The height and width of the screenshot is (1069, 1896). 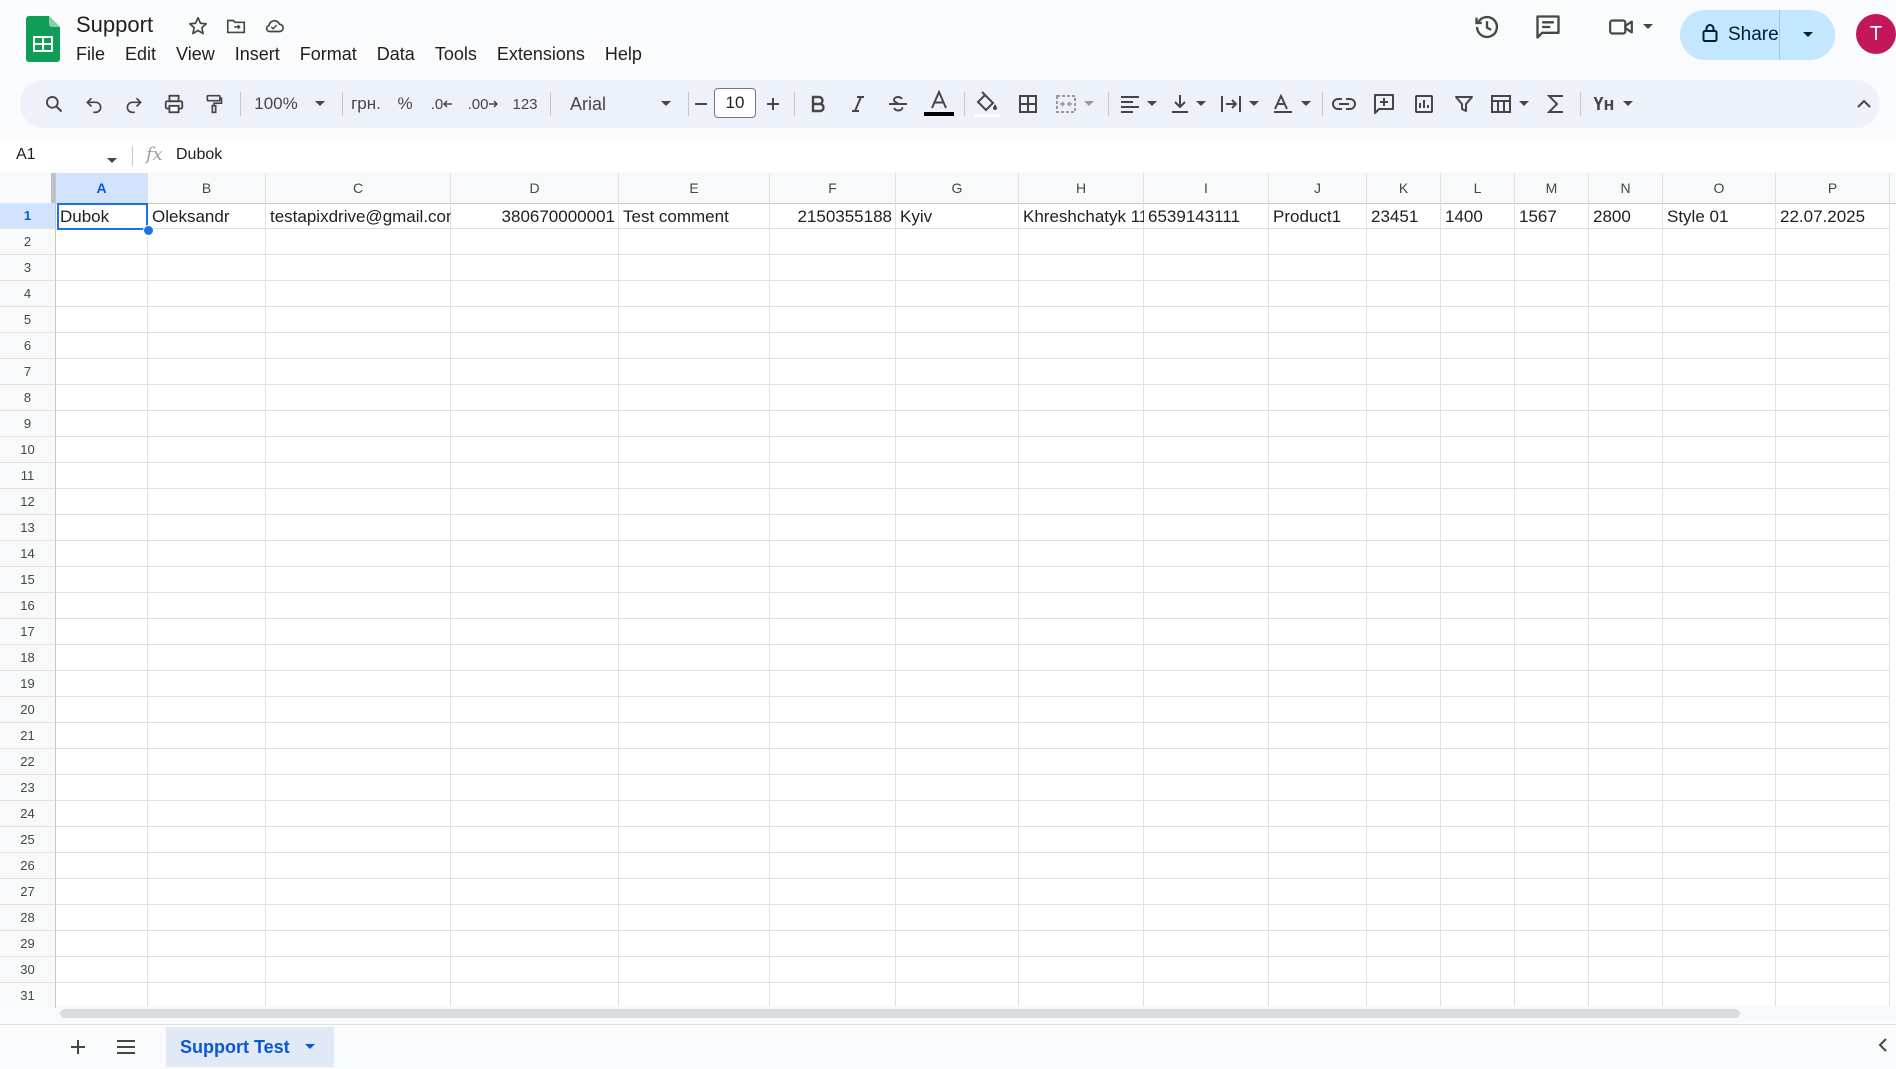 What do you see at coordinates (28, 632) in the screenshot?
I see `row-header: 17` at bounding box center [28, 632].